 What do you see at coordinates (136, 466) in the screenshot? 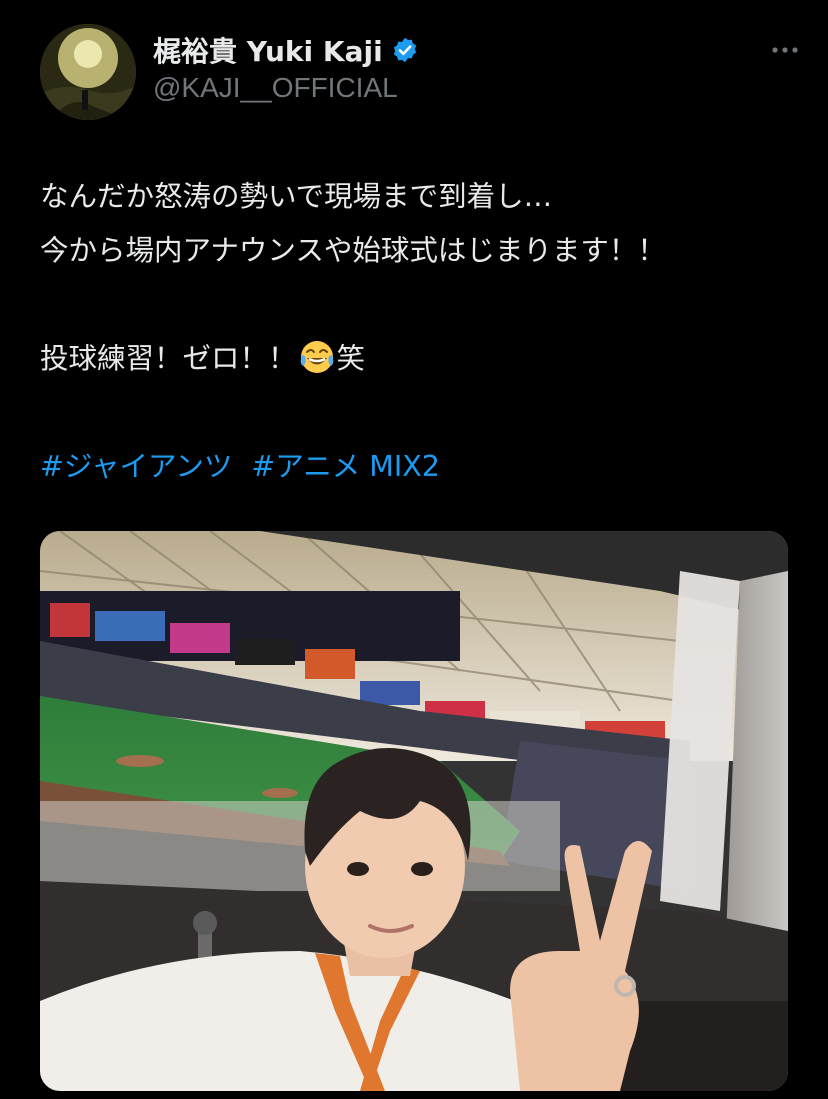
I see `hashtag-link-1: #ジャイアンツ` at bounding box center [136, 466].